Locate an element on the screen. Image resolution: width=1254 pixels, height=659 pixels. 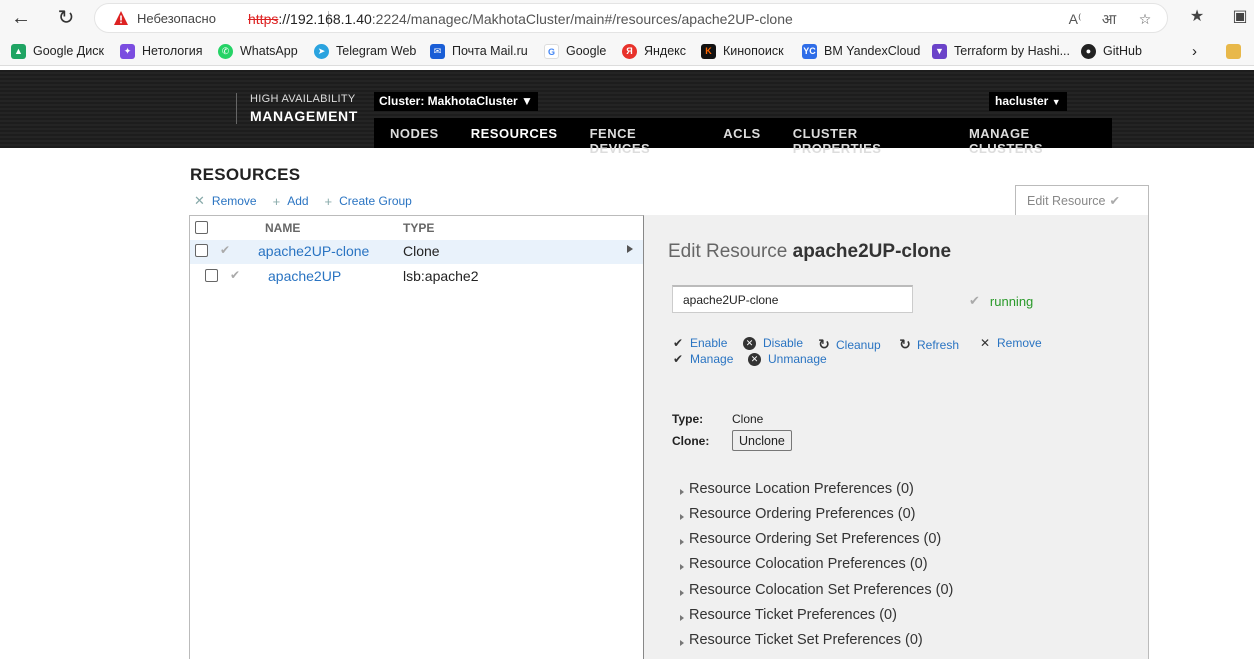
refresh-label: Refresh is located at coordinates (938, 344).